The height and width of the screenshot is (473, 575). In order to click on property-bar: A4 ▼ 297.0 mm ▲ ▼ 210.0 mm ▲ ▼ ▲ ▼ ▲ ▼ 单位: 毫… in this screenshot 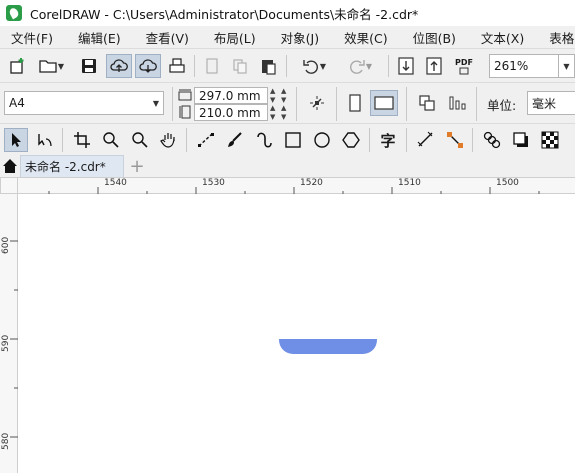, I will do `click(287, 102)`.